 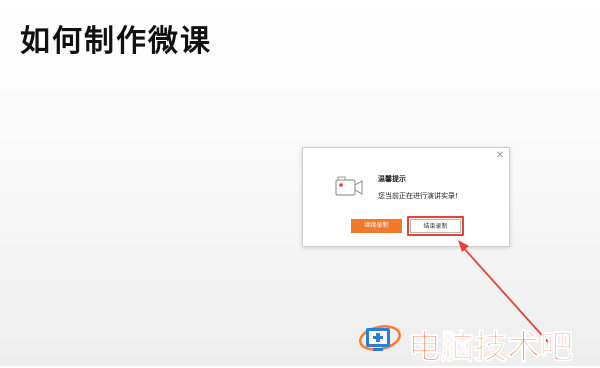 I want to click on watermark-text: 电脑技术吧, so click(x=491, y=347).